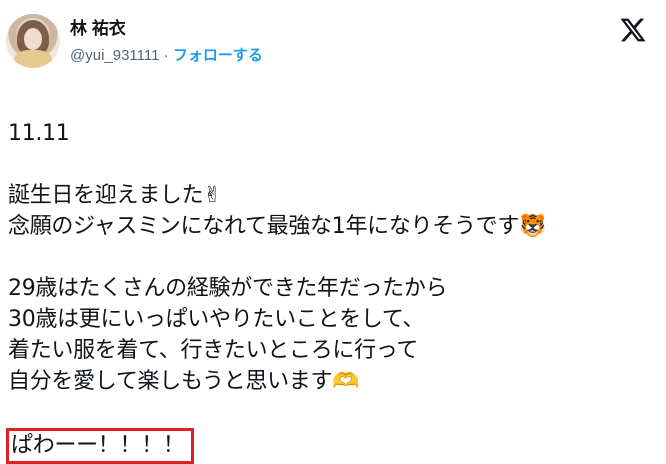 This screenshot has width=666, height=464. Describe the element at coordinates (213, 350) in the screenshot. I see `tweet-line: 着たい服を着て、行きたいところに行って` at that location.